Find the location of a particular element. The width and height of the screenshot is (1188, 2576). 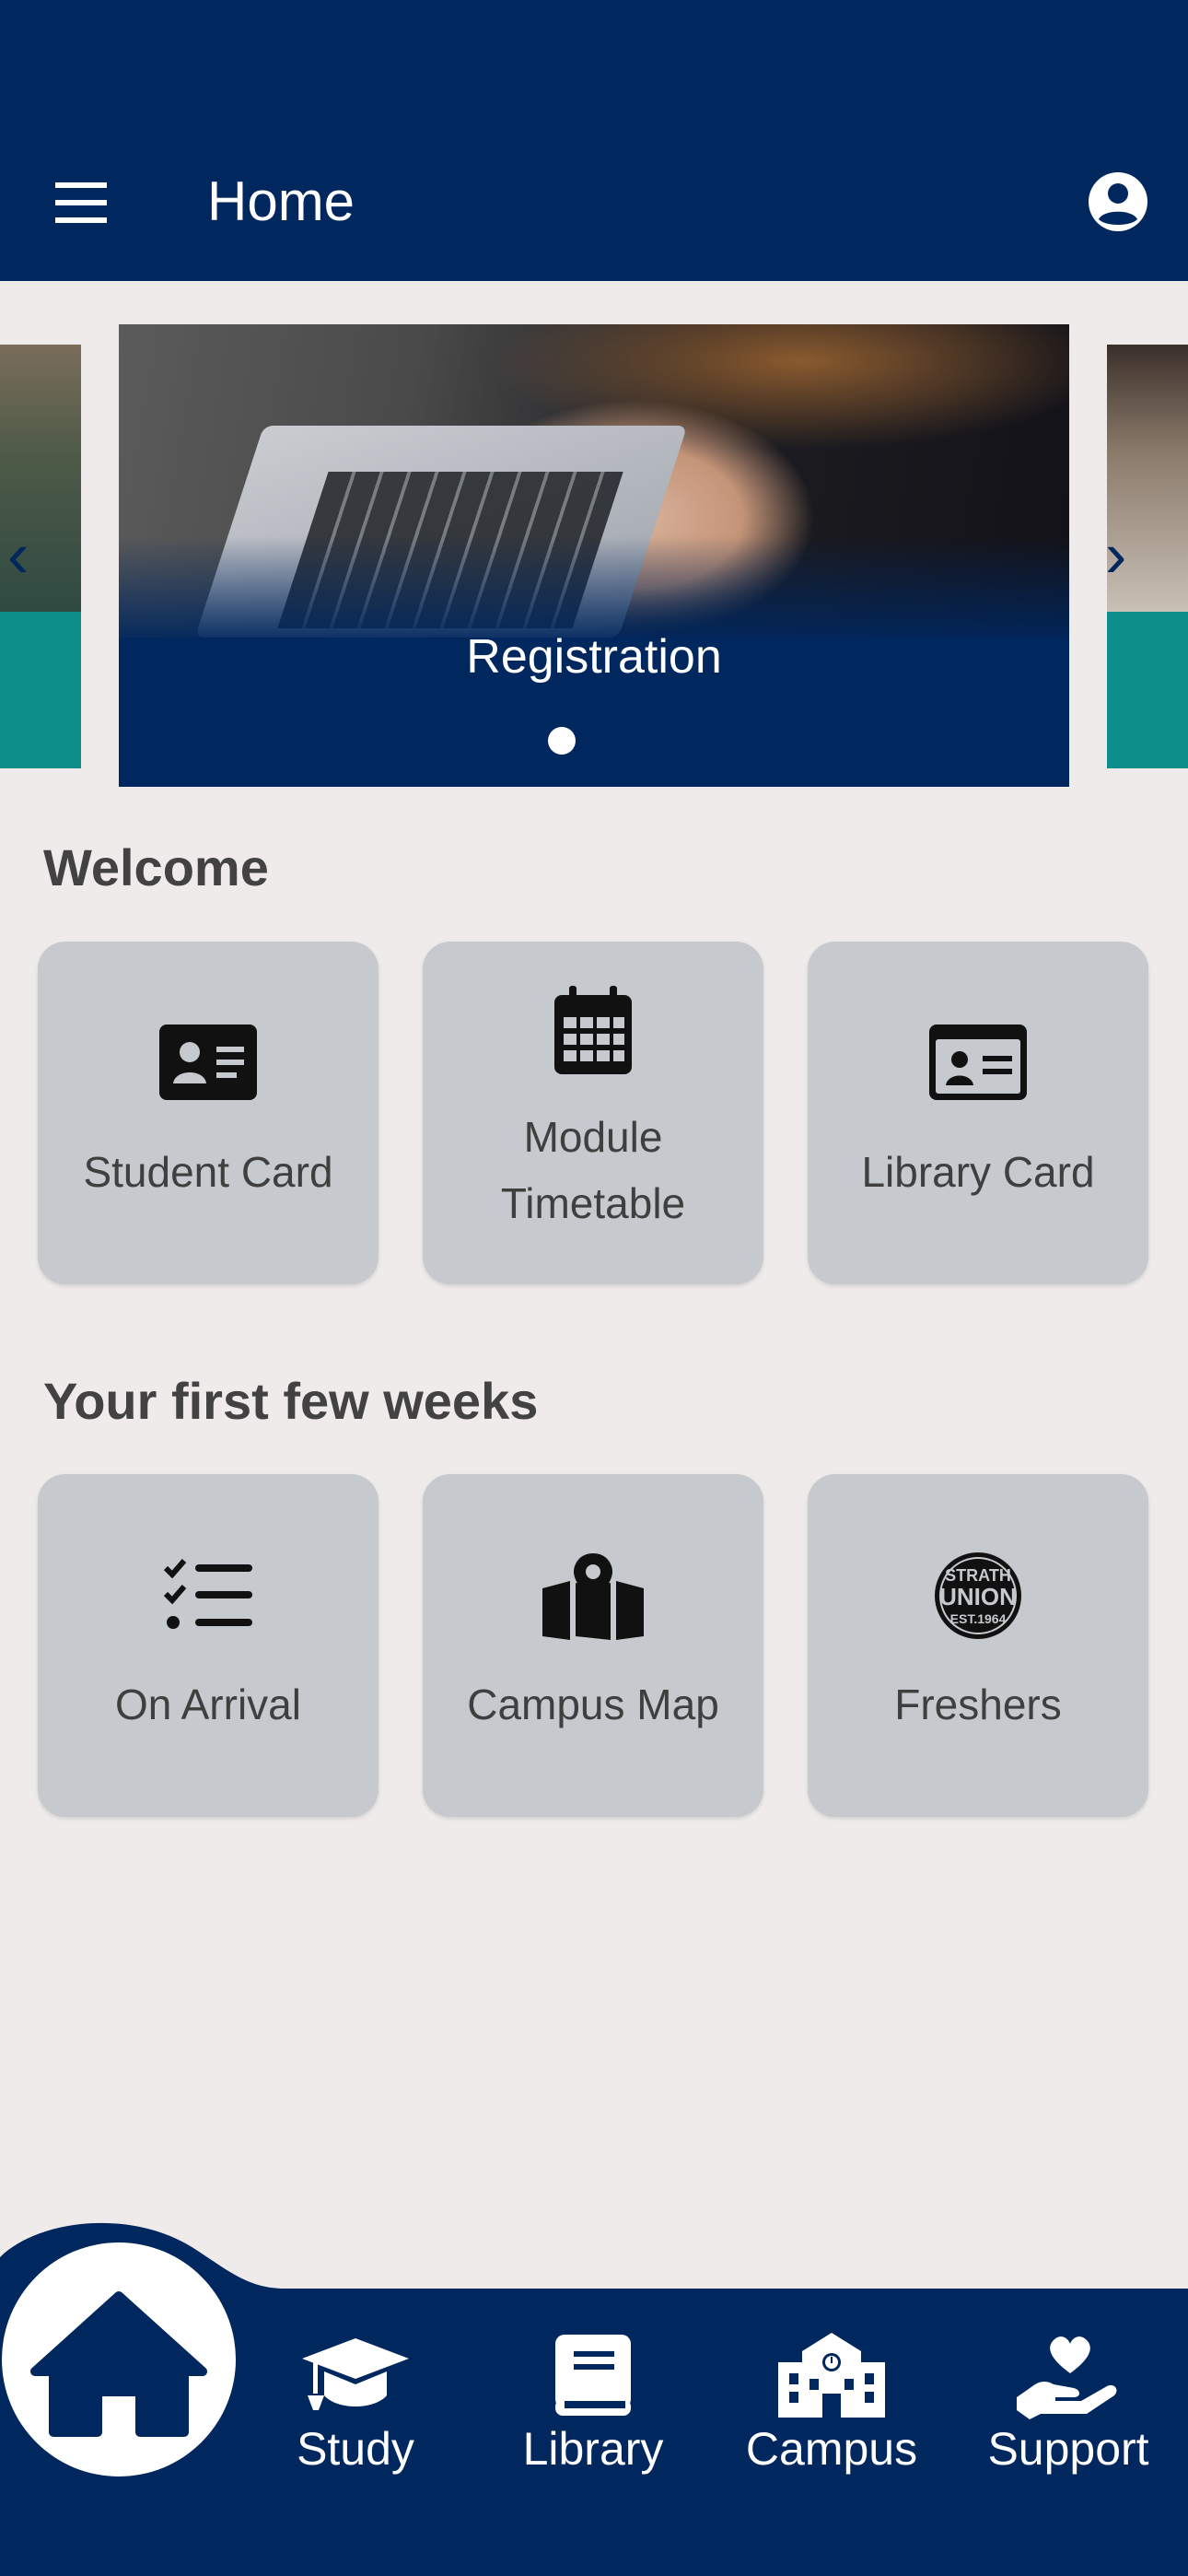

slide-label: Registration is located at coordinates (594, 657).